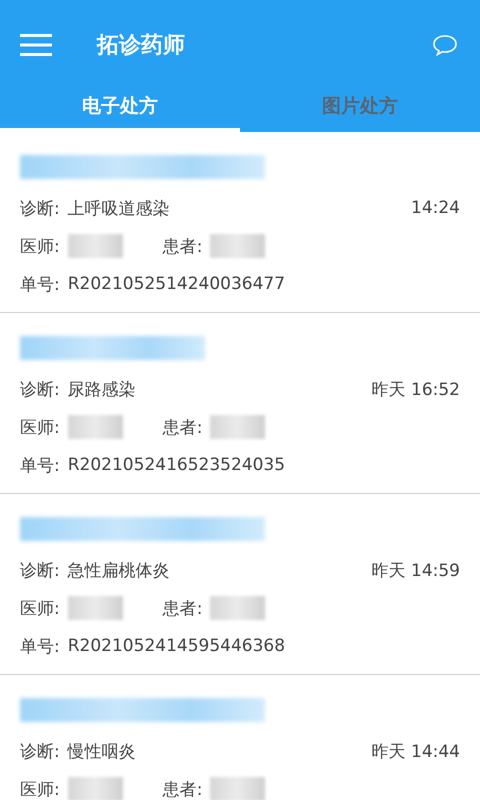 The image size is (480, 800). I want to click on app-title: 拓诊药师, so click(141, 46).